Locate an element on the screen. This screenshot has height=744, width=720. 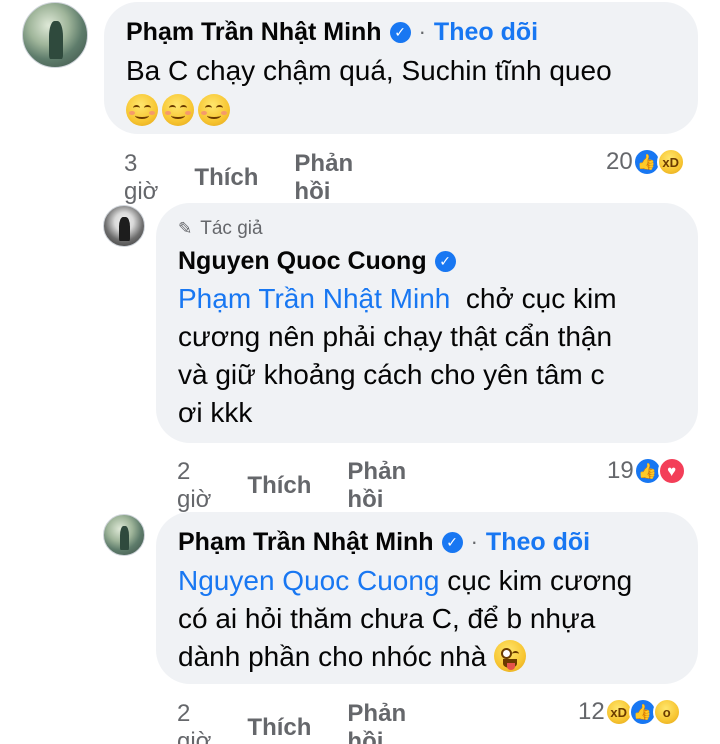
comment-actions: 3 giờ Thích Phản hồi is located at coordinates (256, 178).